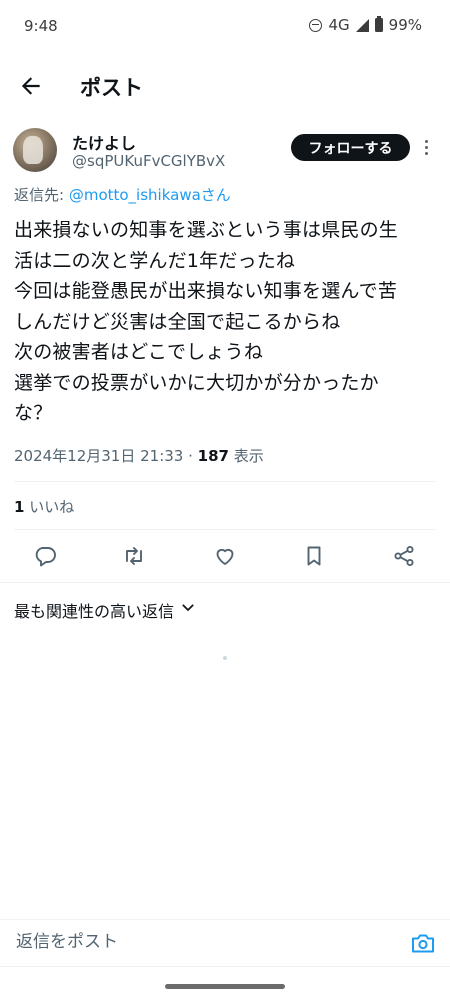 This screenshot has width=450, height=1000. Describe the element at coordinates (155, 260) in the screenshot. I see `post-line: 活は二の次と学んだ1年だったね` at that location.